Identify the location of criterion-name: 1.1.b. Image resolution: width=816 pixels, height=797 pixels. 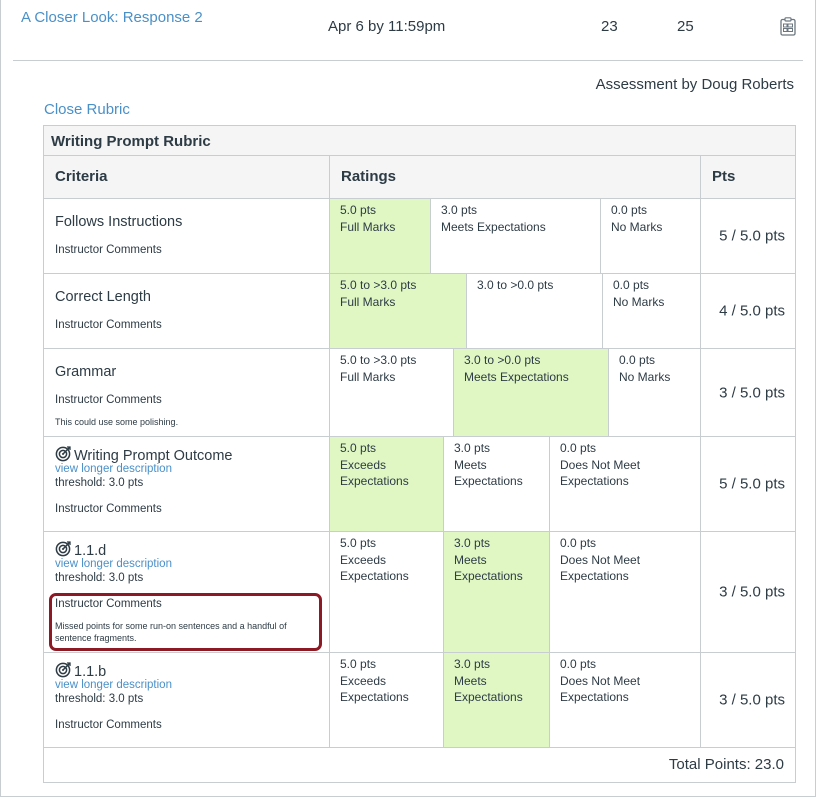
(90, 672).